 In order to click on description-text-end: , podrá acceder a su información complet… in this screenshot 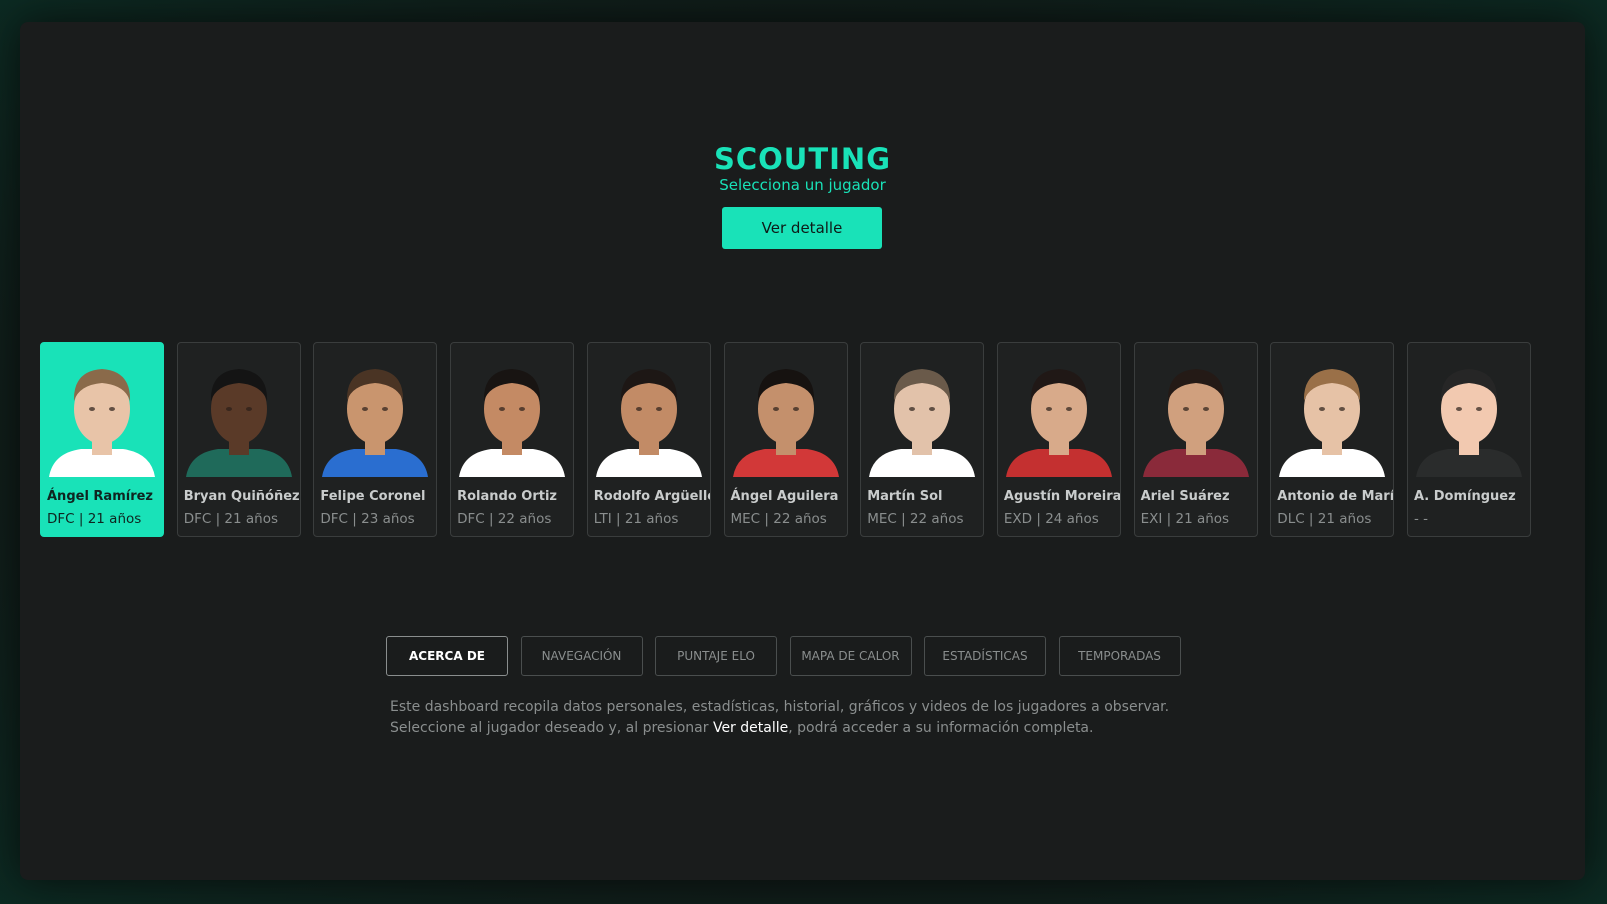, I will do `click(941, 728)`.